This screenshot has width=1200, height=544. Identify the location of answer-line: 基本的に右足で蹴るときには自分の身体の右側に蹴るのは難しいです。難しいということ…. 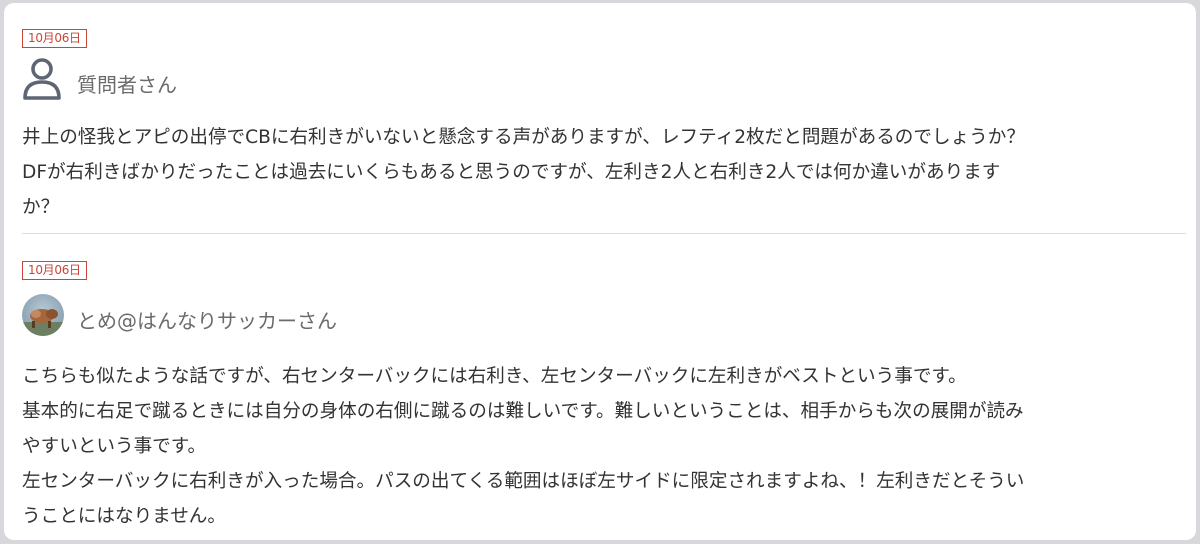
(523, 411).